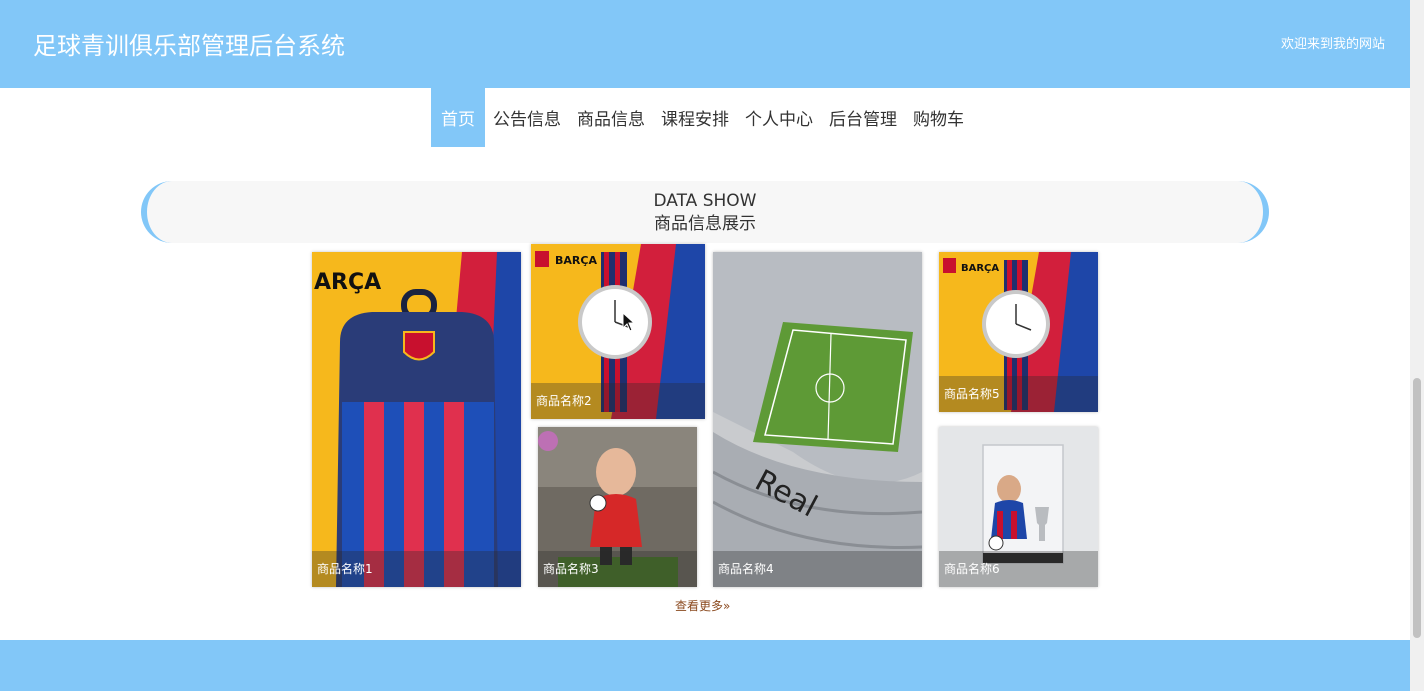 This screenshot has width=1424, height=691. What do you see at coordinates (618, 331) in the screenshot?
I see `product-card-2: BARÇA 商品名称2` at bounding box center [618, 331].